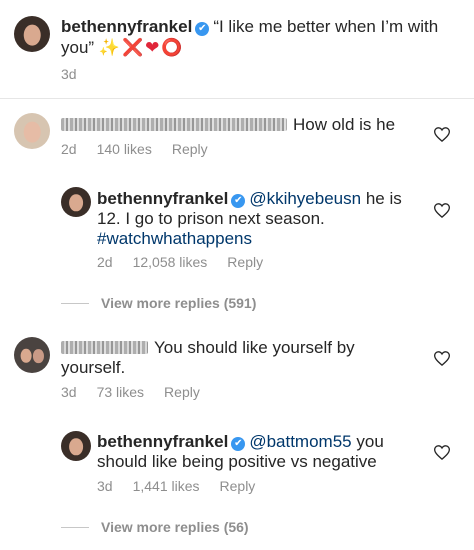  I want to click on view-more-replies: View more replies (56), so click(155, 527).